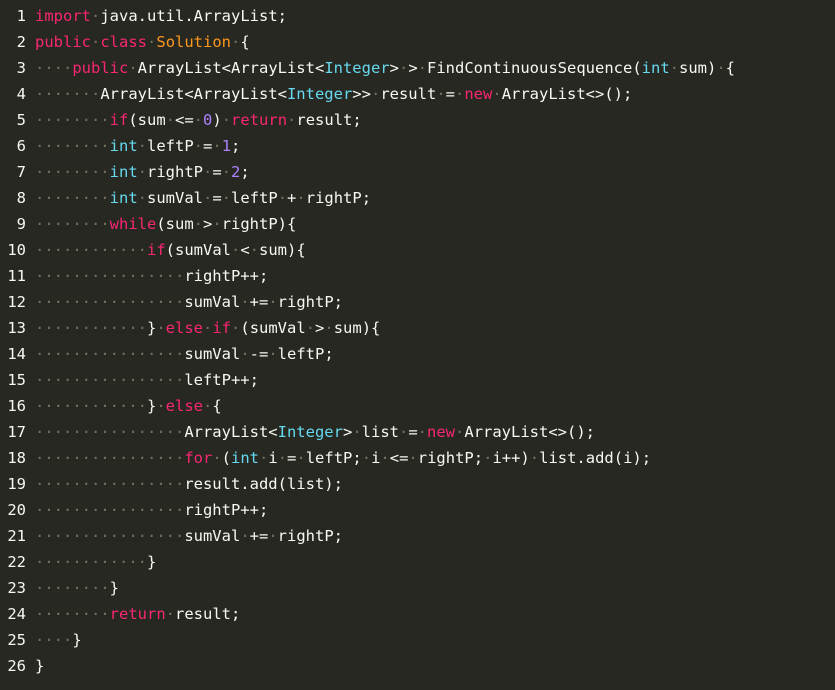 This screenshot has height=690, width=835. What do you see at coordinates (226, 146) in the screenshot?
I see `code-token: 1` at bounding box center [226, 146].